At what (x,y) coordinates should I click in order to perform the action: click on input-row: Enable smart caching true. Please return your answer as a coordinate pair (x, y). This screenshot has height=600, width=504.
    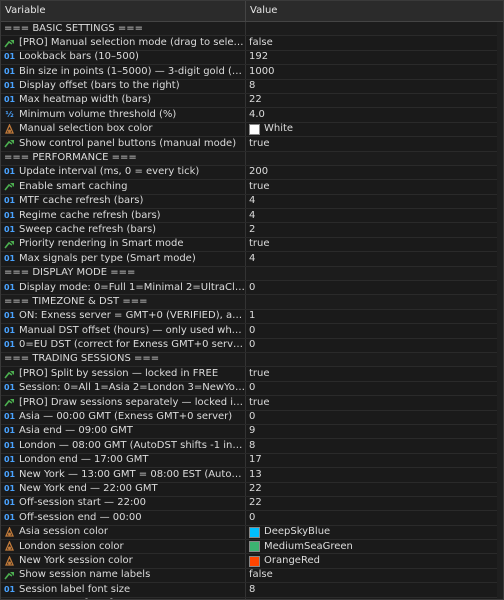
    Looking at the image, I should click on (252, 187).